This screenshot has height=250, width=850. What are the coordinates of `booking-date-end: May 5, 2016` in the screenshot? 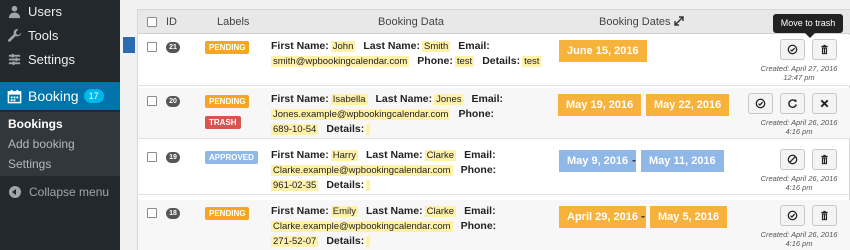 It's located at (689, 217).